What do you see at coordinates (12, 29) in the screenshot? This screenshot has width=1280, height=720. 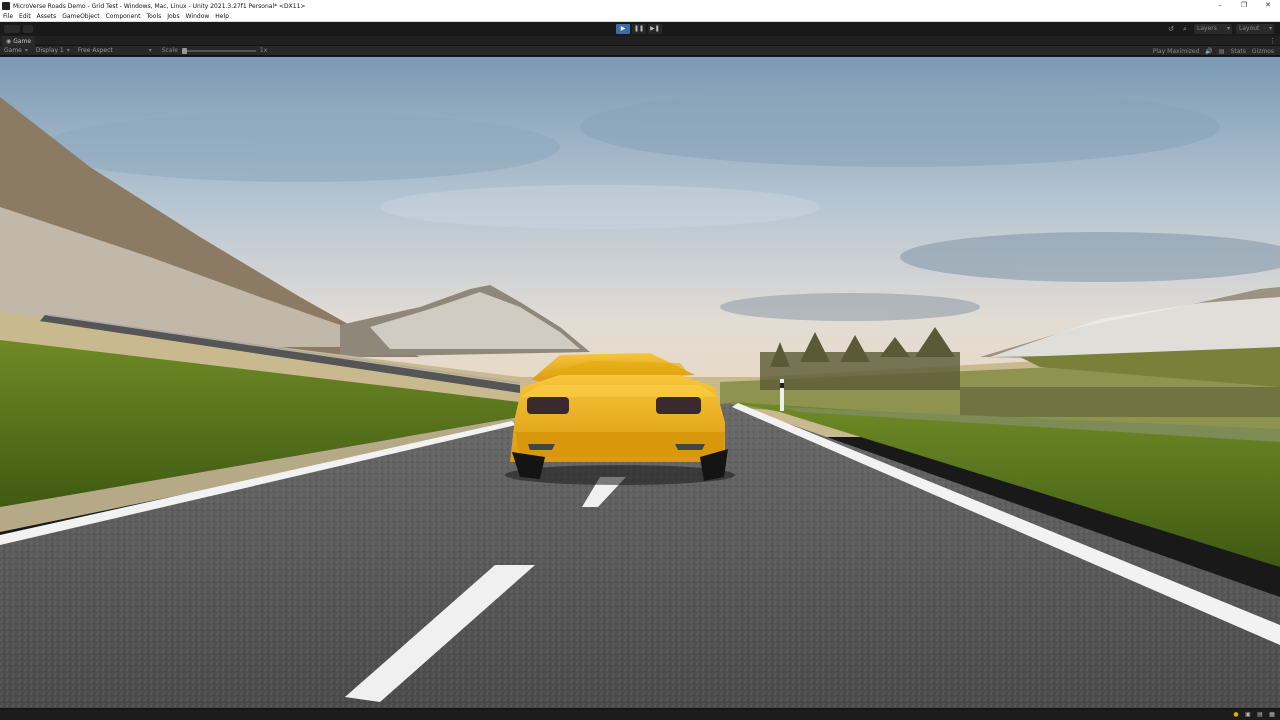 I see `account-dropdown` at bounding box center [12, 29].